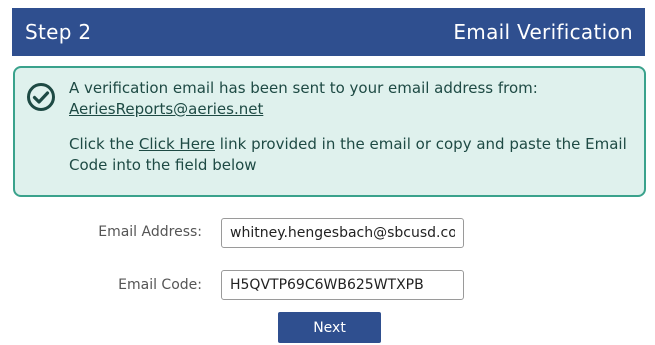  I want to click on email-code-label: Email Code:, so click(160, 285).